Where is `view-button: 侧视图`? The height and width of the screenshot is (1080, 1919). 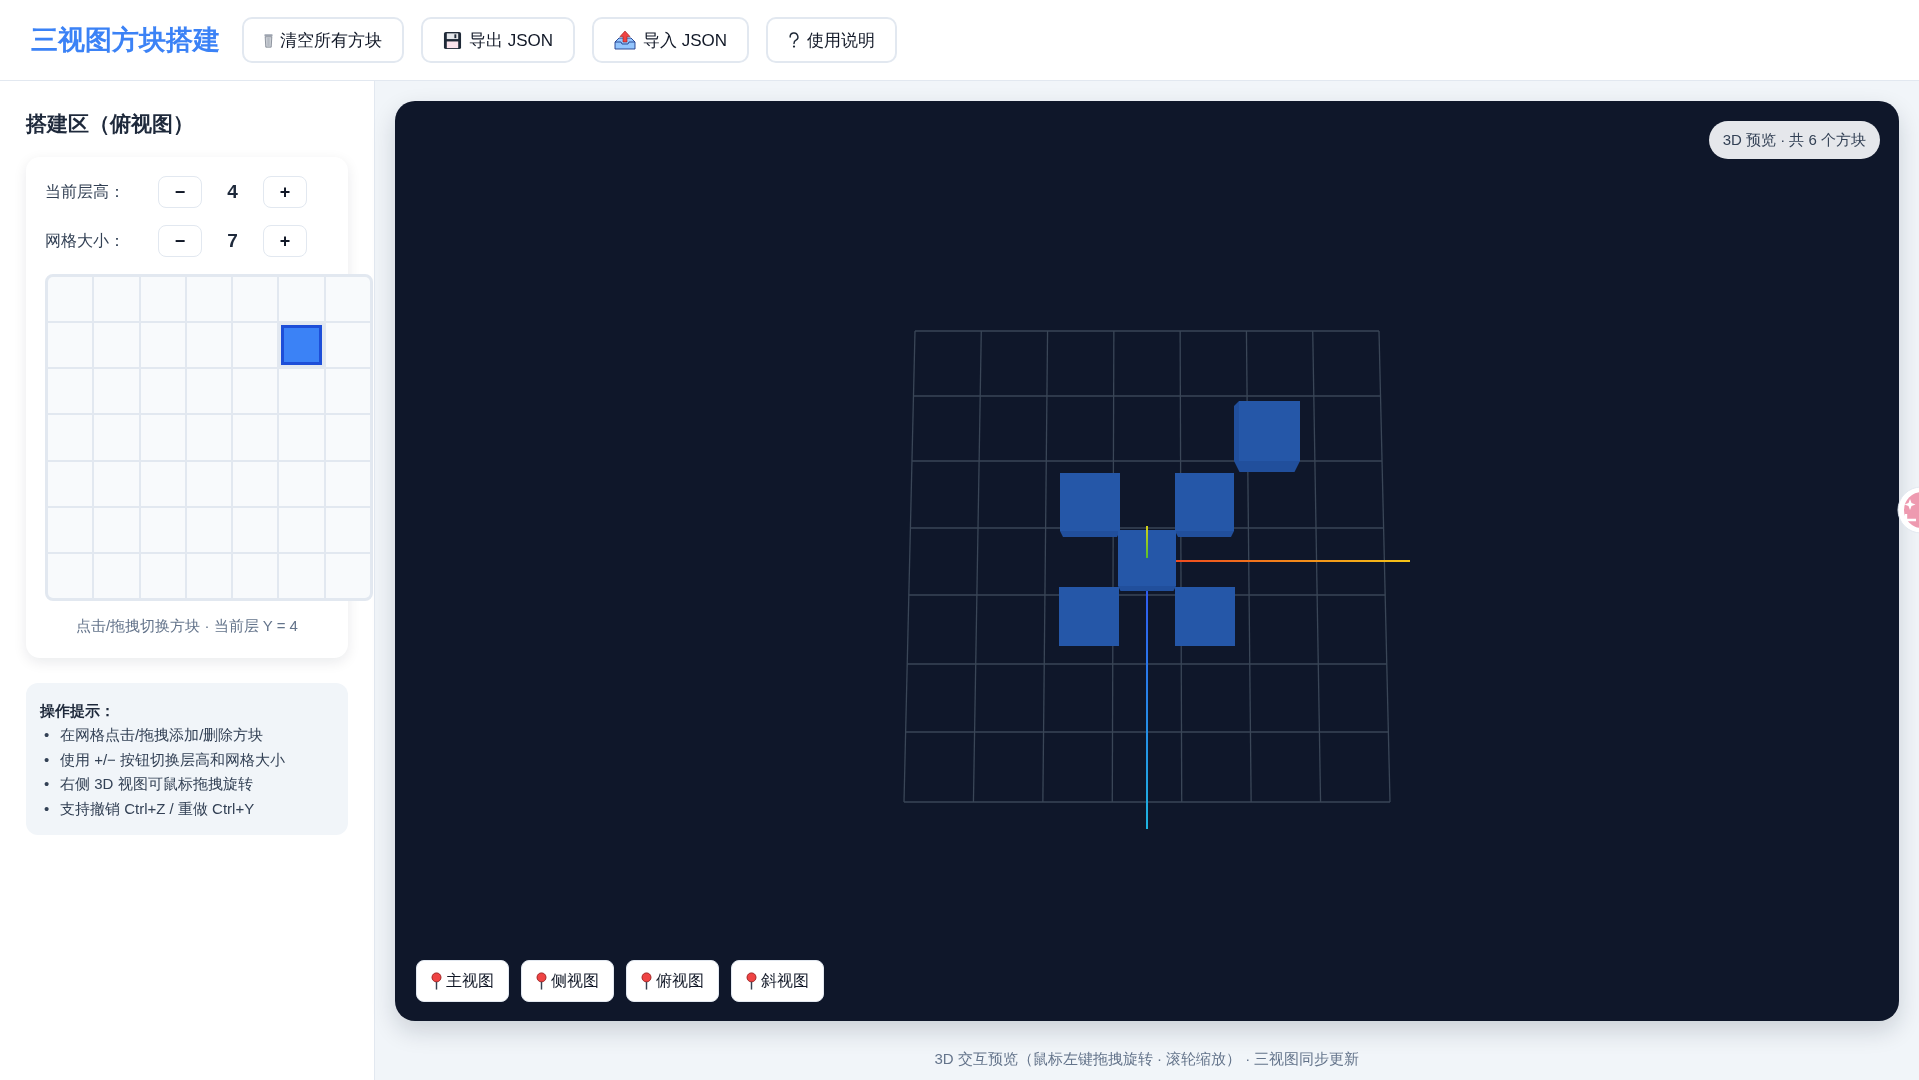 view-button: 侧视图 is located at coordinates (567, 981).